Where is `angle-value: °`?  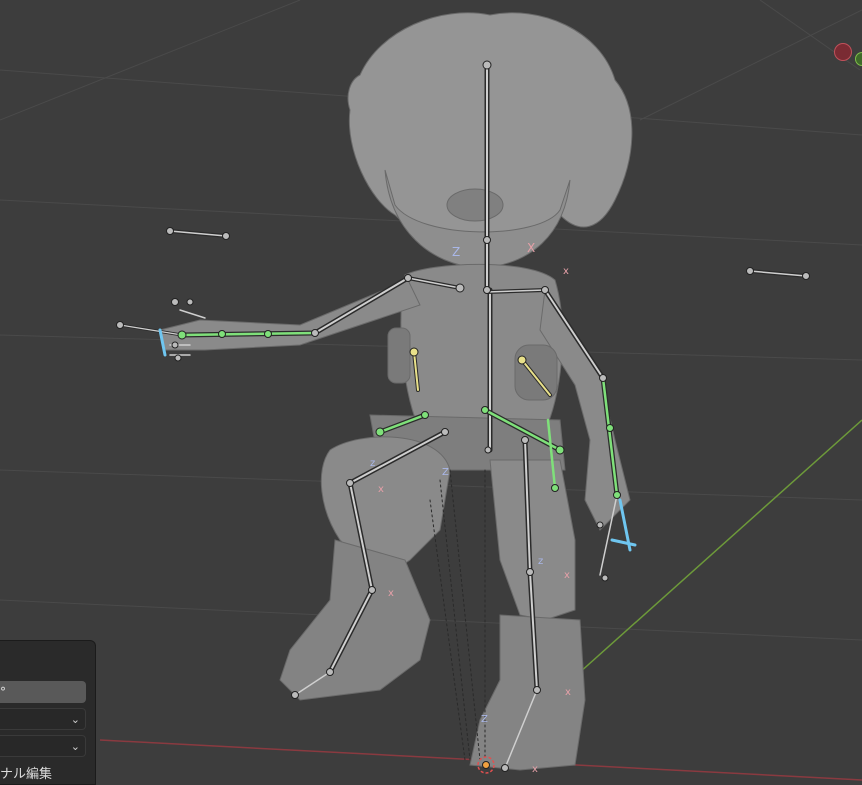 angle-value: ° is located at coordinates (3, 692).